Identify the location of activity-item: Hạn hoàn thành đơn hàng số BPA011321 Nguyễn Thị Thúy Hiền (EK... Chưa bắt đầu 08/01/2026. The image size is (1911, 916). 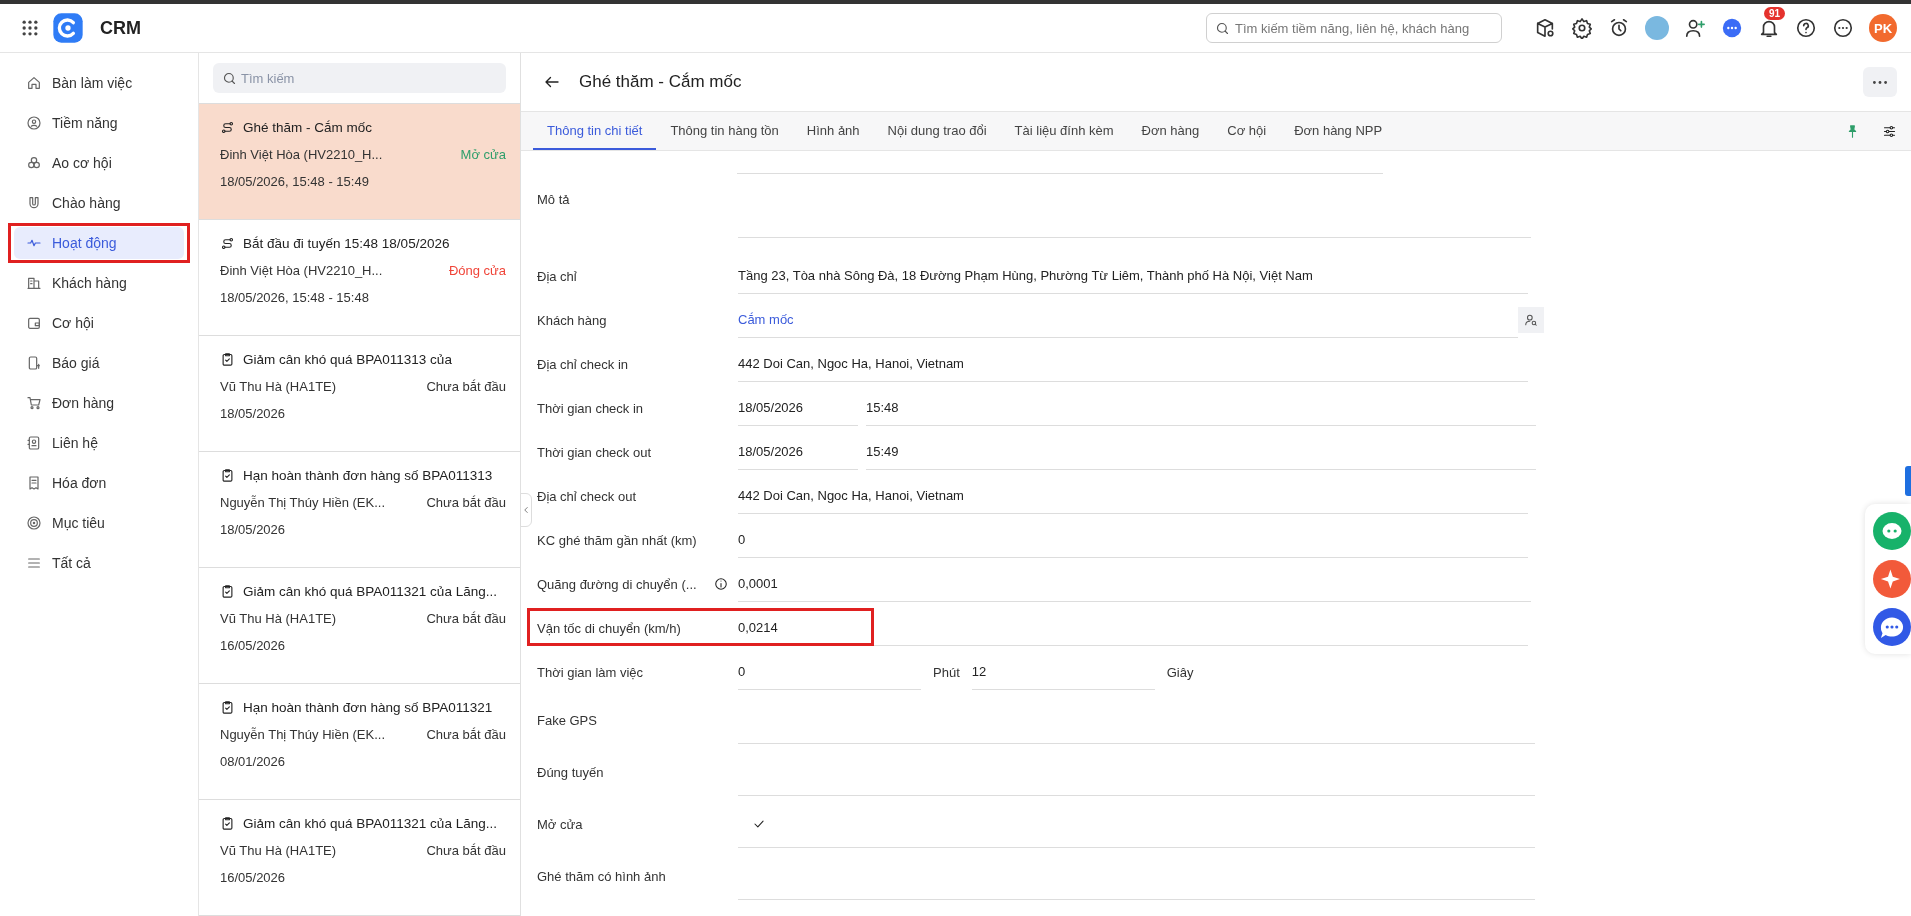
(359, 742).